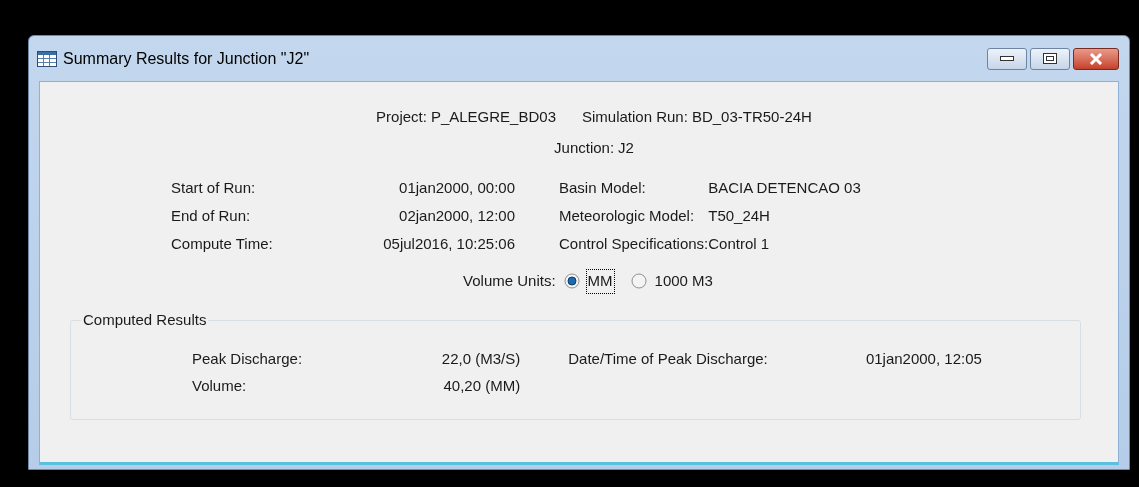 The width and height of the screenshot is (1139, 487). I want to click on window-title: Summary Results for Junction "J2", so click(186, 58).